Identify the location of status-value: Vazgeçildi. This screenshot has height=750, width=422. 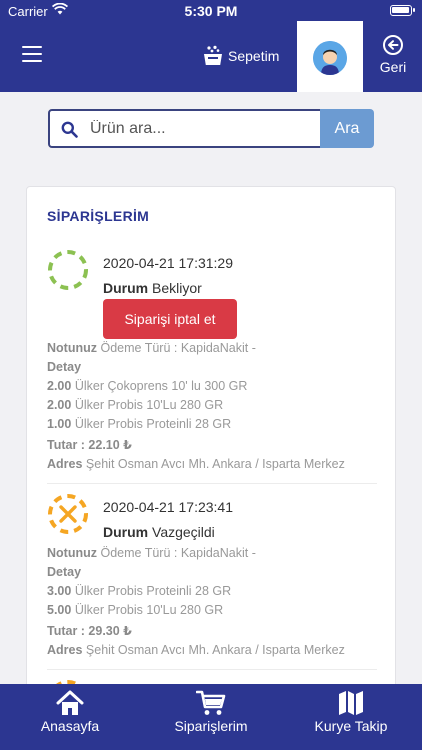
(183, 532).